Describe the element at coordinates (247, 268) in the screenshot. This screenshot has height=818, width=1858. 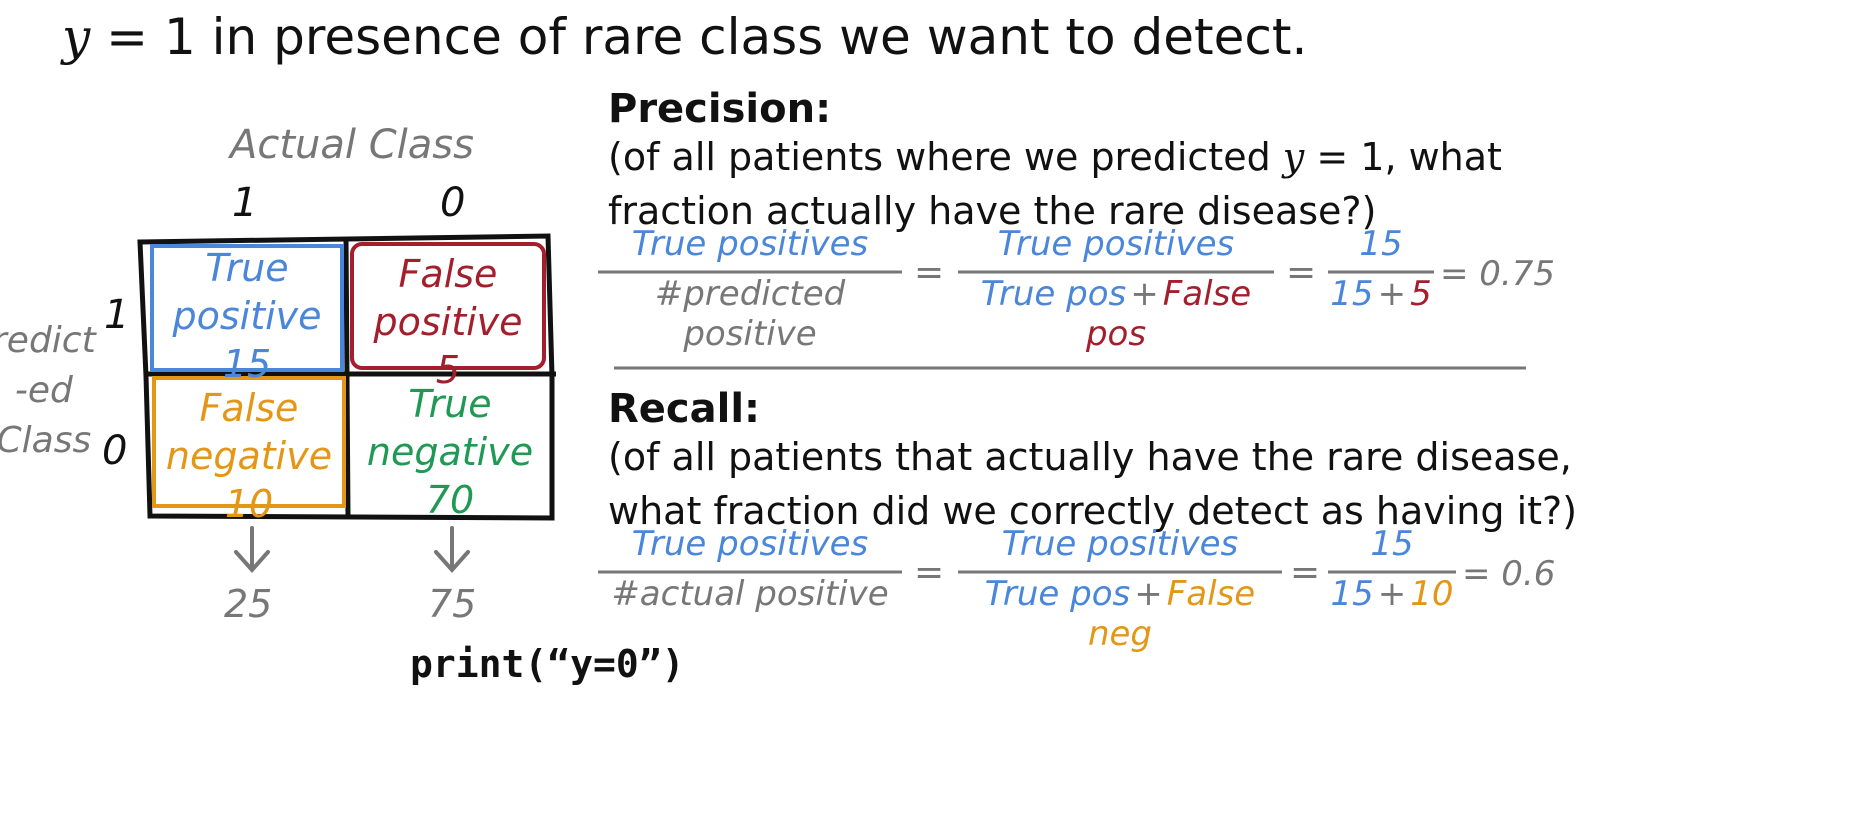
I see `tp-line1: True` at that location.